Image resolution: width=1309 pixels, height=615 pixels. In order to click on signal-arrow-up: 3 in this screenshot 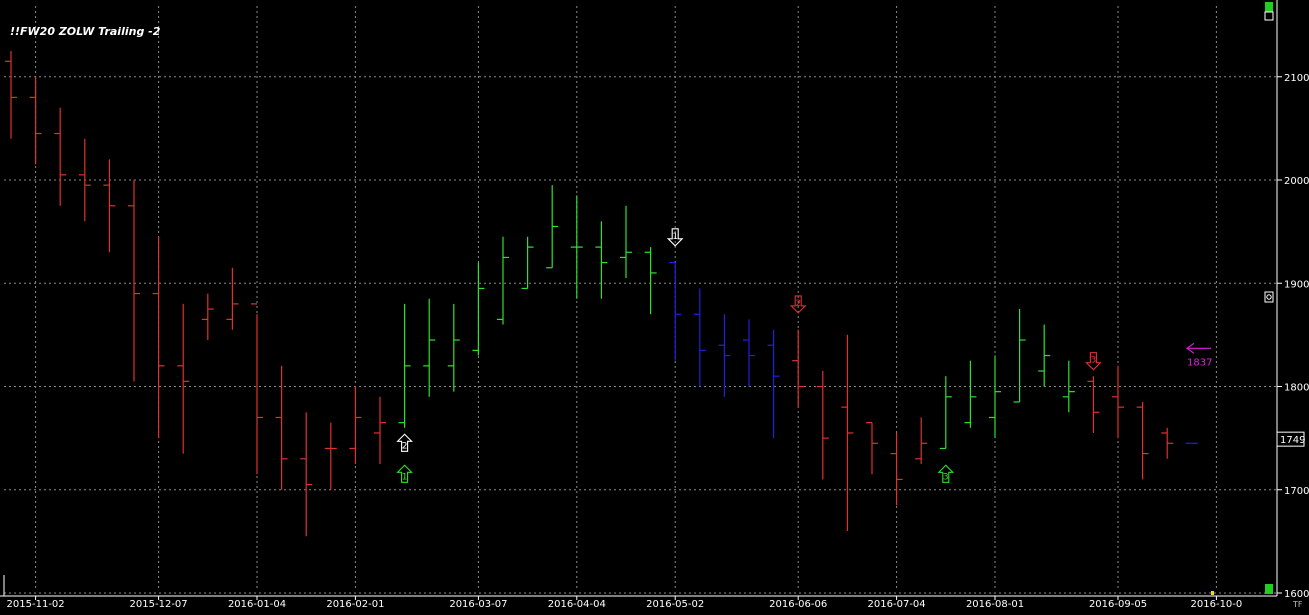, I will do `click(946, 473)`.